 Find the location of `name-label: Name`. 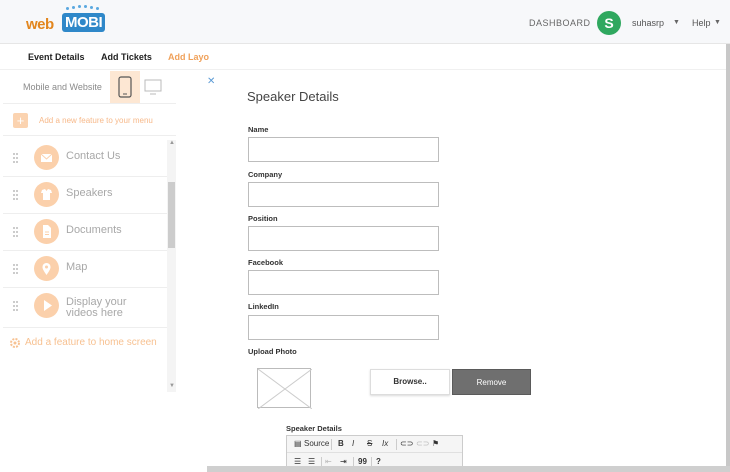

name-label: Name is located at coordinates (258, 129).